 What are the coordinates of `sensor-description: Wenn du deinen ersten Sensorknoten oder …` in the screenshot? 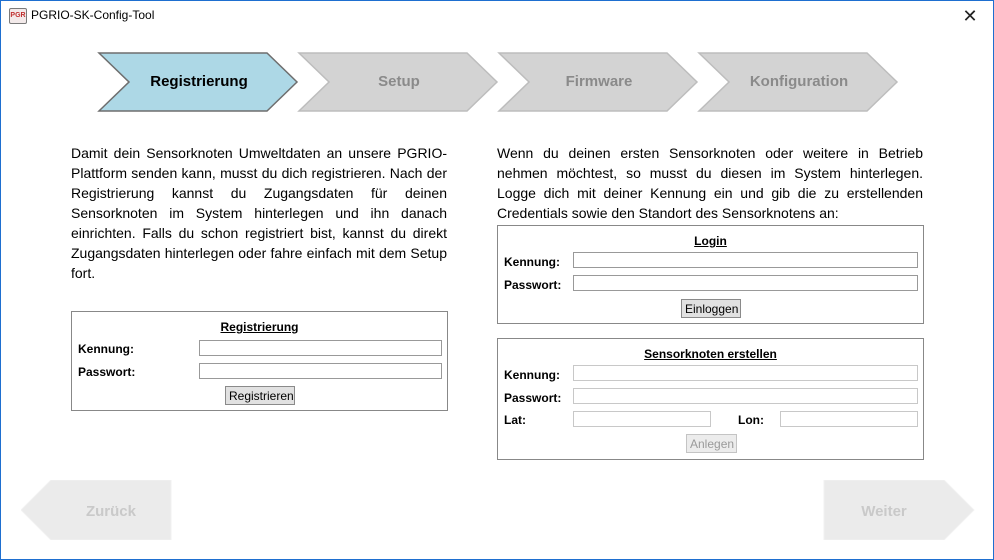 It's located at (710, 183).